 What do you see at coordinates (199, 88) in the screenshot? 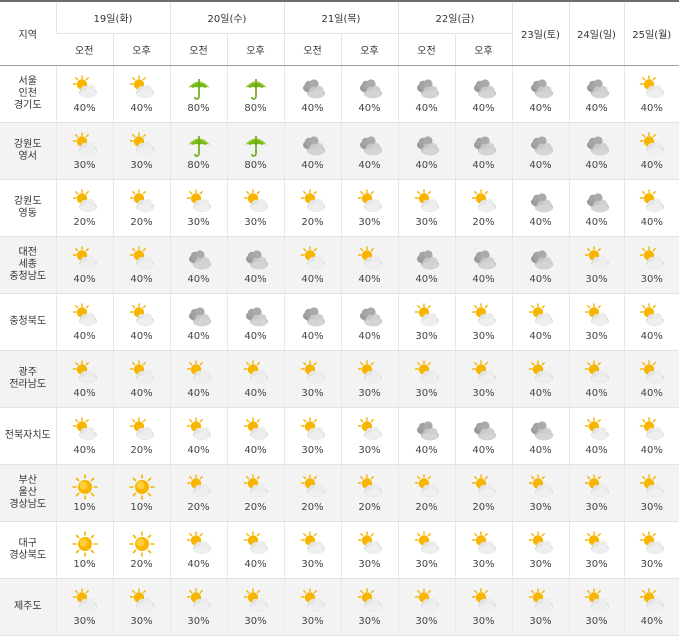
I see `umbrella-rain-icon` at bounding box center [199, 88].